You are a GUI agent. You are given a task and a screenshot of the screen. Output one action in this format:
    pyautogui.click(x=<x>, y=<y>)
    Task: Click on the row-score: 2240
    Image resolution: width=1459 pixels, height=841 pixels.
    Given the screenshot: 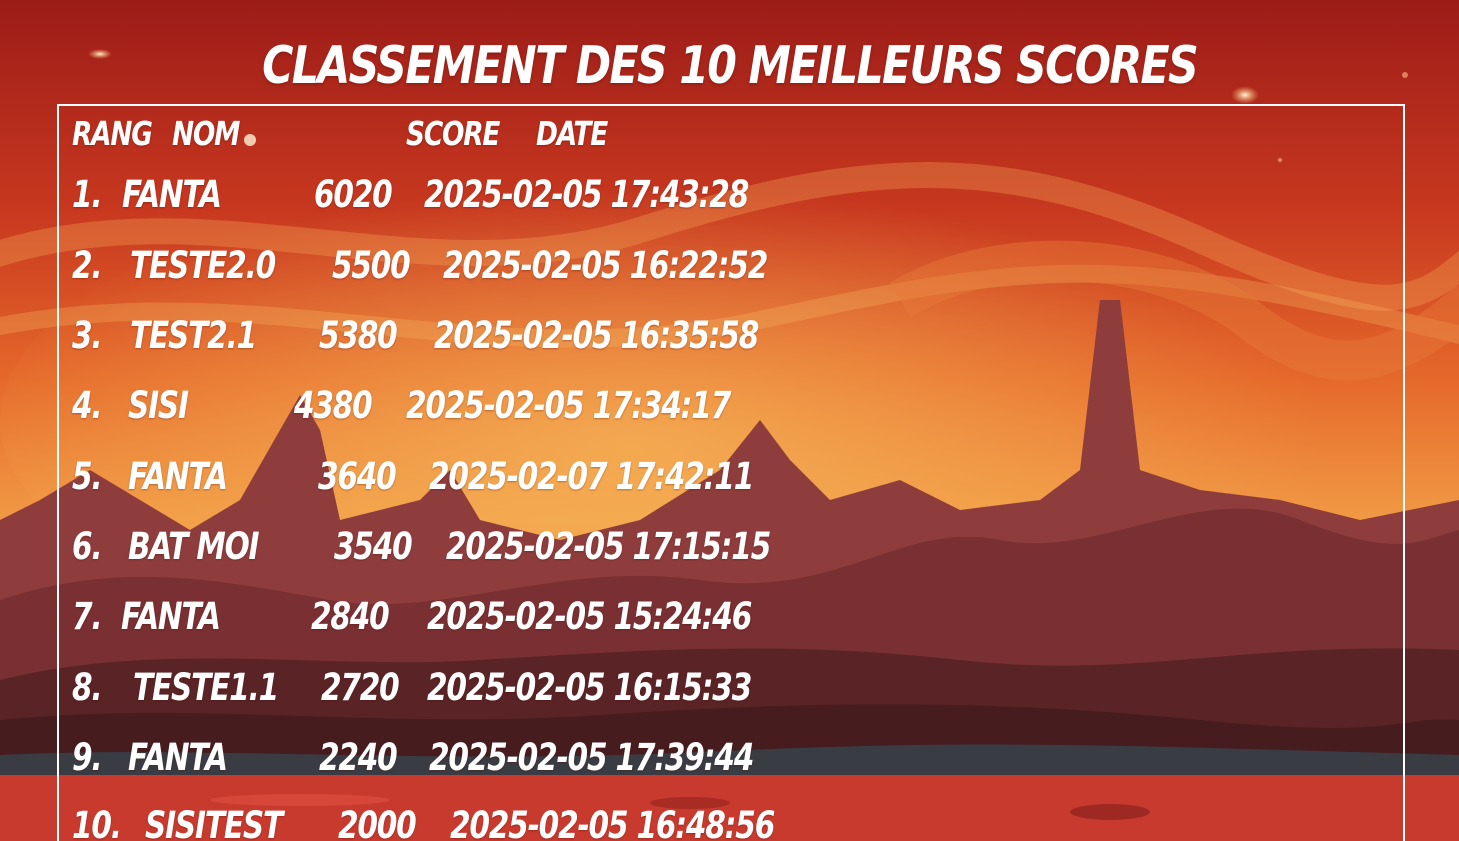 What is the action you would take?
    pyautogui.click(x=358, y=757)
    